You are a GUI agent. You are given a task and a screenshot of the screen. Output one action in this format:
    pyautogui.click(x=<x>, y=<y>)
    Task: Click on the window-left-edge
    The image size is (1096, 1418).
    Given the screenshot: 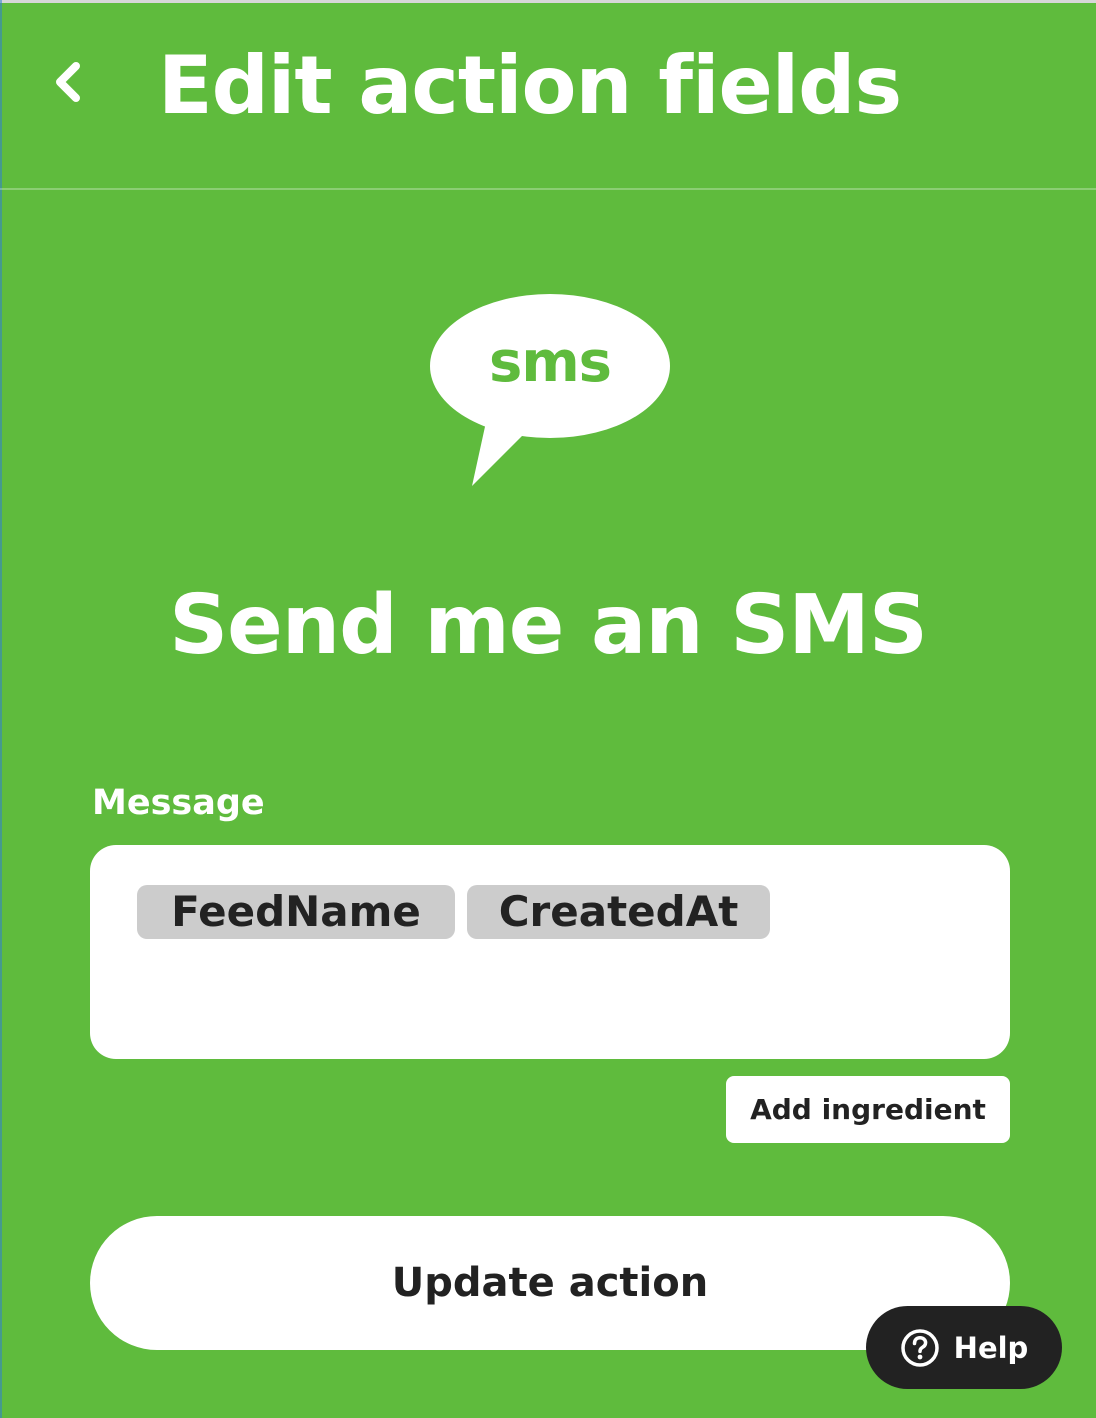 What is the action you would take?
    pyautogui.click(x=1, y=709)
    